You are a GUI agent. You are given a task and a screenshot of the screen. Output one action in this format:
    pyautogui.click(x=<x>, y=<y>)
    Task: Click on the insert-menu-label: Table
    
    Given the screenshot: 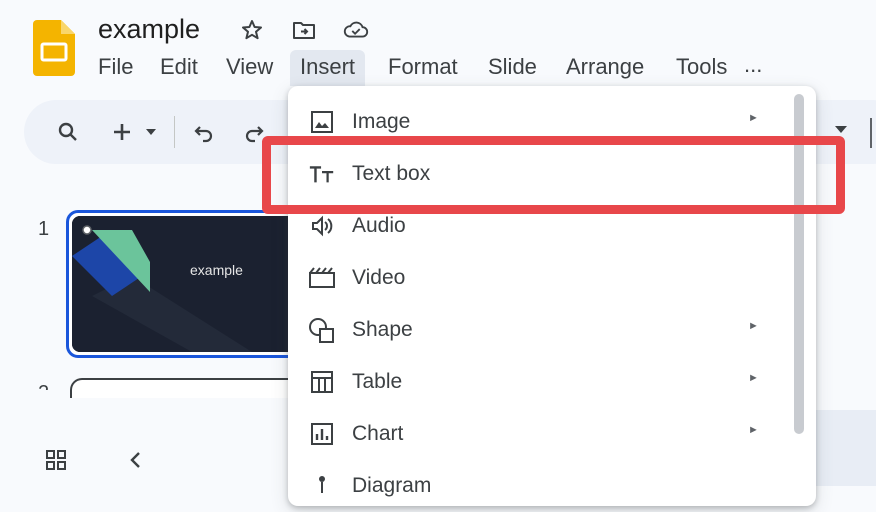 What is the action you would take?
    pyautogui.click(x=377, y=381)
    